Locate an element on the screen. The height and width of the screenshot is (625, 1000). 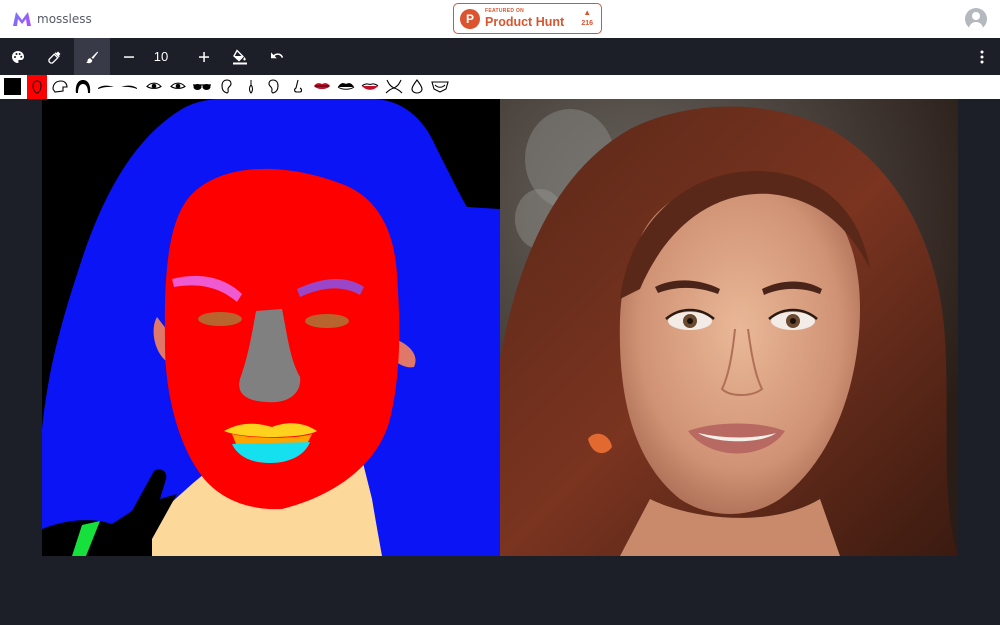
nose-icon is located at coordinates (298, 86).